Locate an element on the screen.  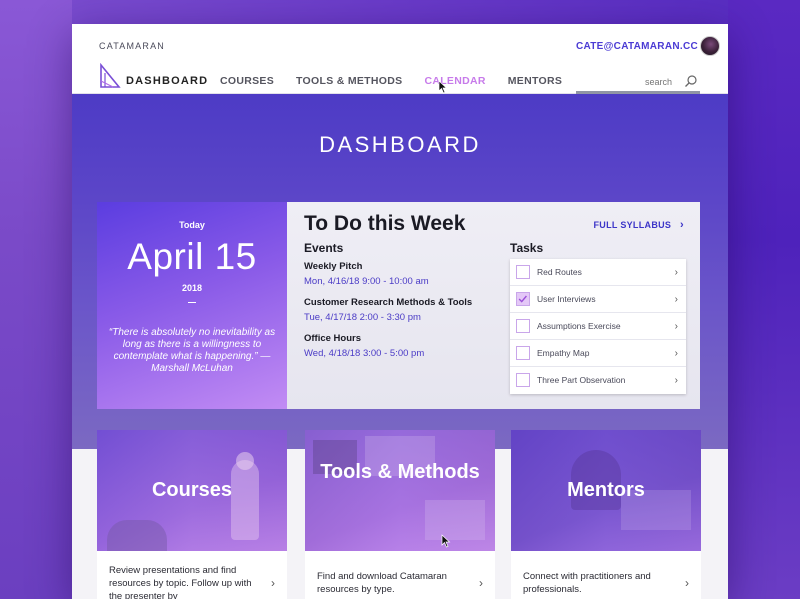
event-time: Wed, 4/18/18 3:00 - 5:00 pm is located at coordinates (364, 353).